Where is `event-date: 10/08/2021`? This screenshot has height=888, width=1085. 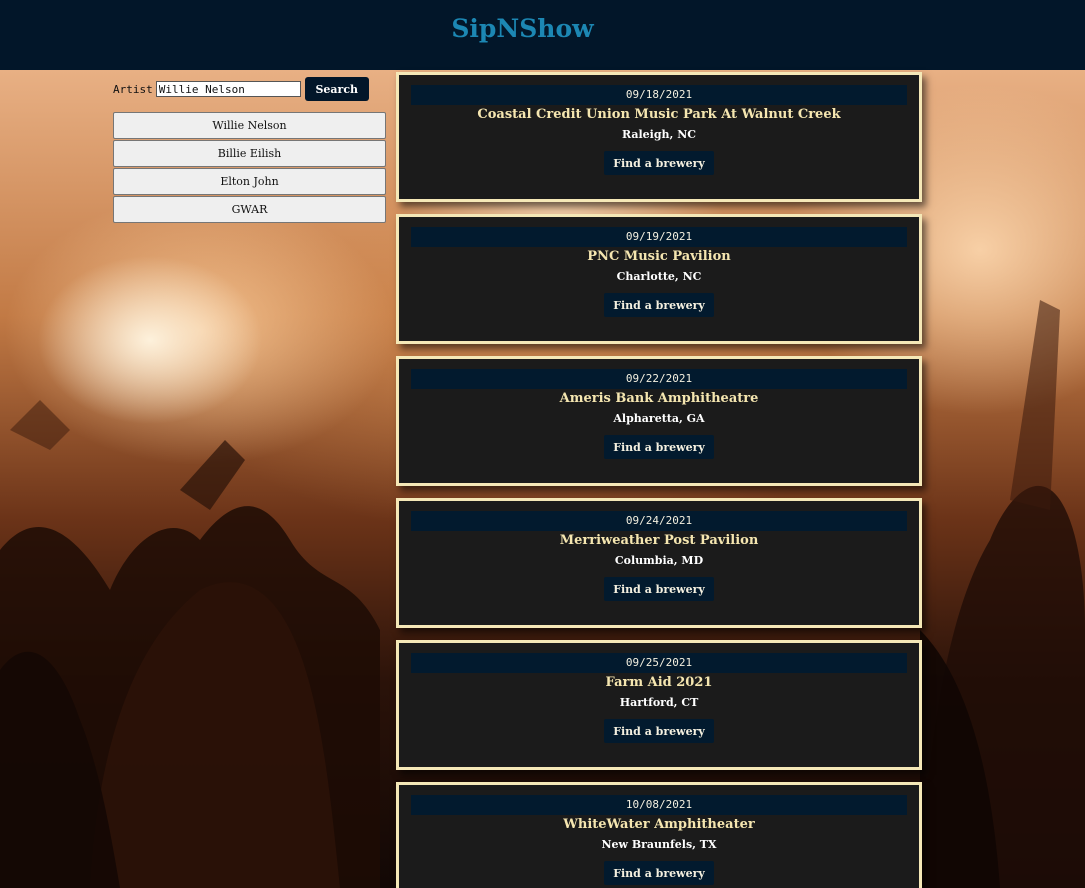 event-date: 10/08/2021 is located at coordinates (659, 805).